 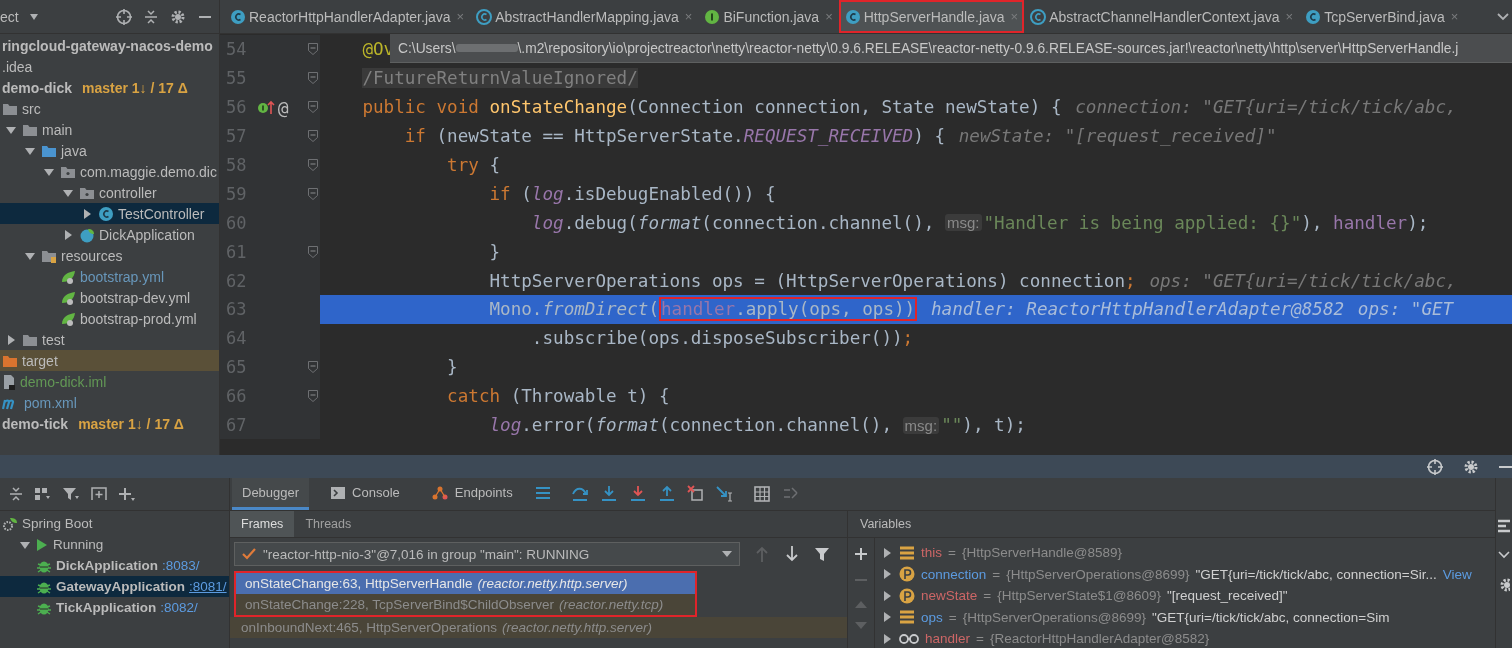 What do you see at coordinates (495, 165) in the screenshot?
I see `code-text: {` at bounding box center [495, 165].